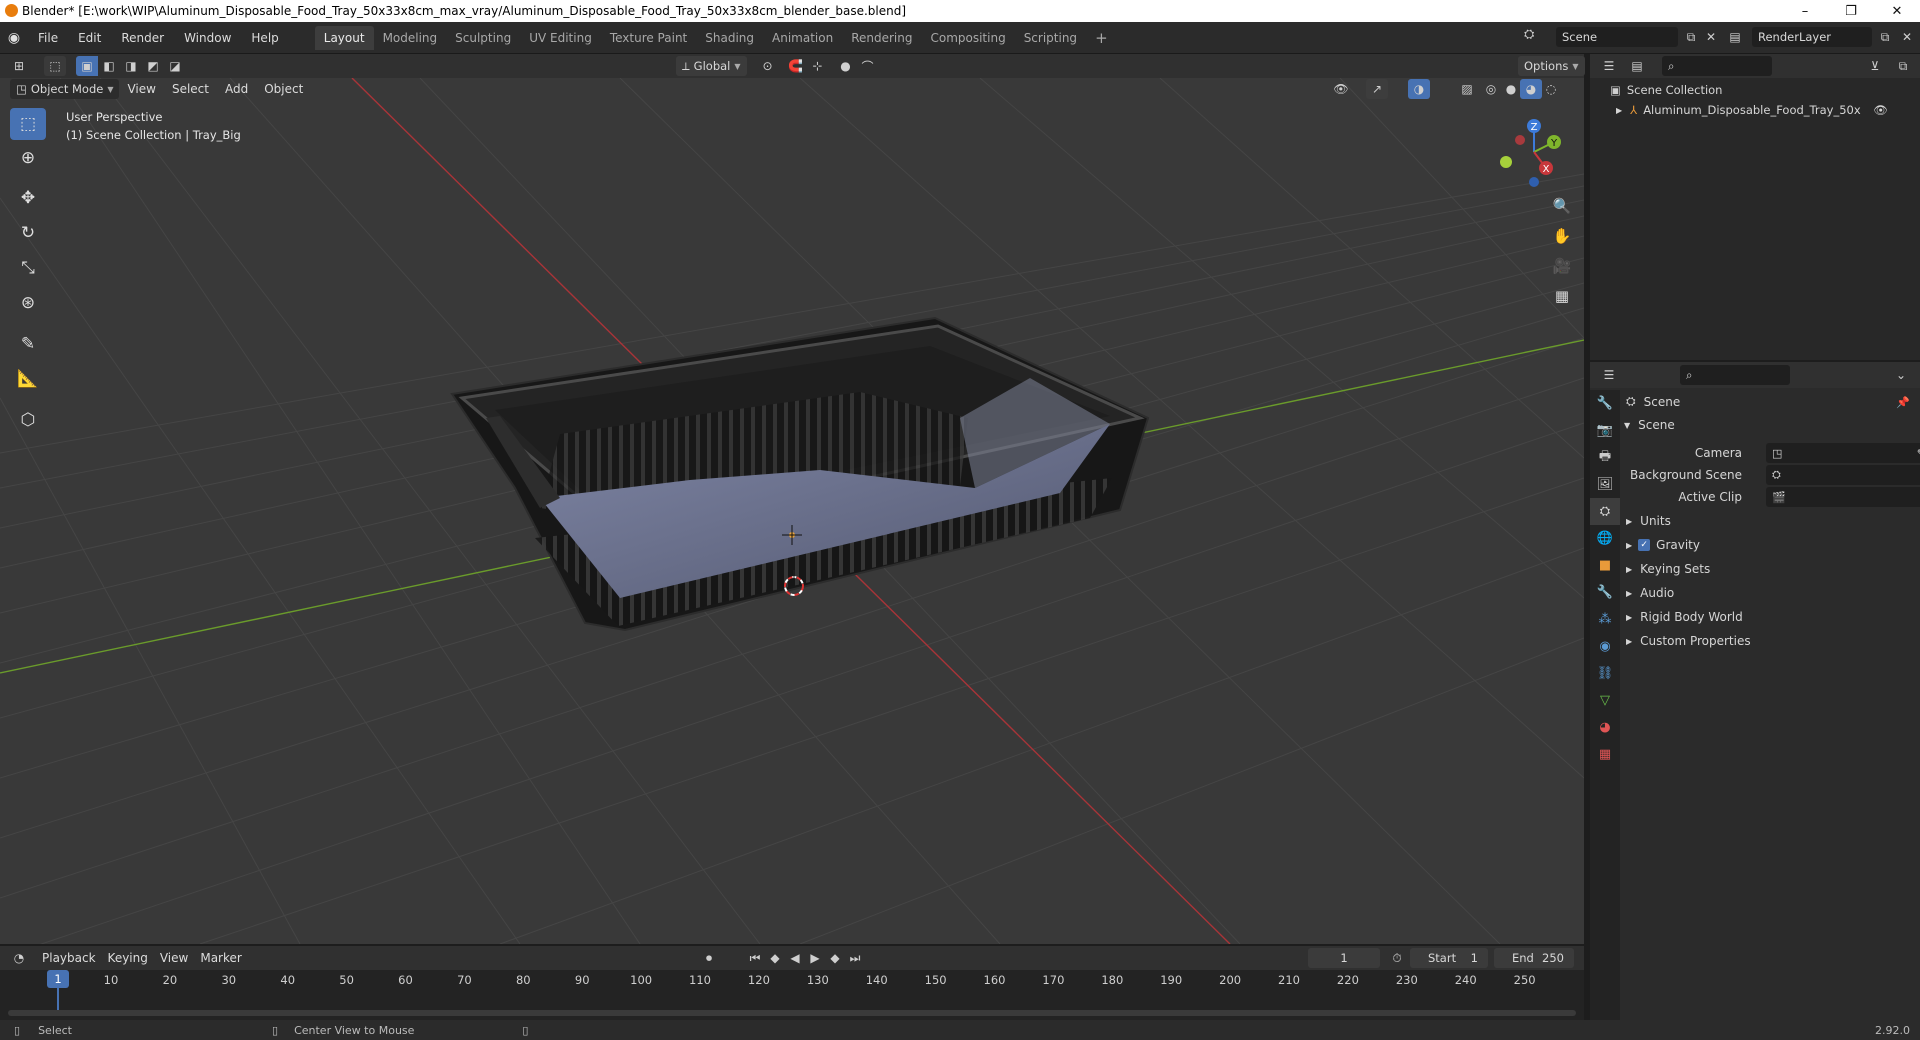  Describe the element at coordinates (711, 66) in the screenshot. I see `transform-orientation-select: ⟂ Global ▼` at that location.